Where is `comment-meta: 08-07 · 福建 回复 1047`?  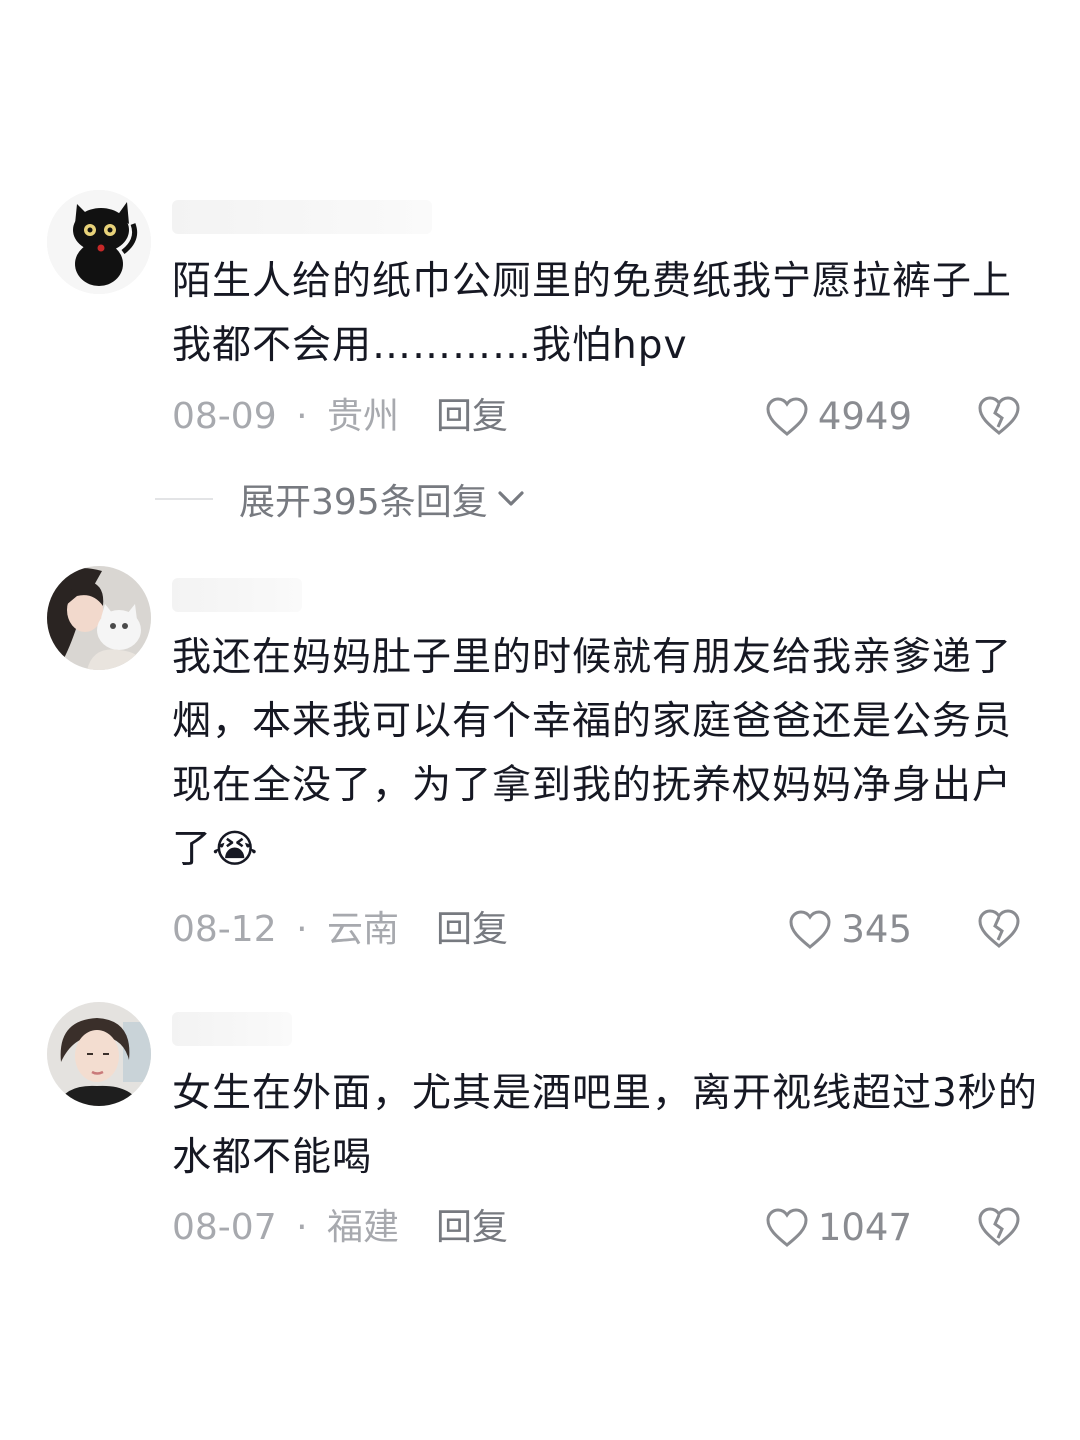 comment-meta: 08-07 · 福建 回复 1047 is located at coordinates (602, 1228).